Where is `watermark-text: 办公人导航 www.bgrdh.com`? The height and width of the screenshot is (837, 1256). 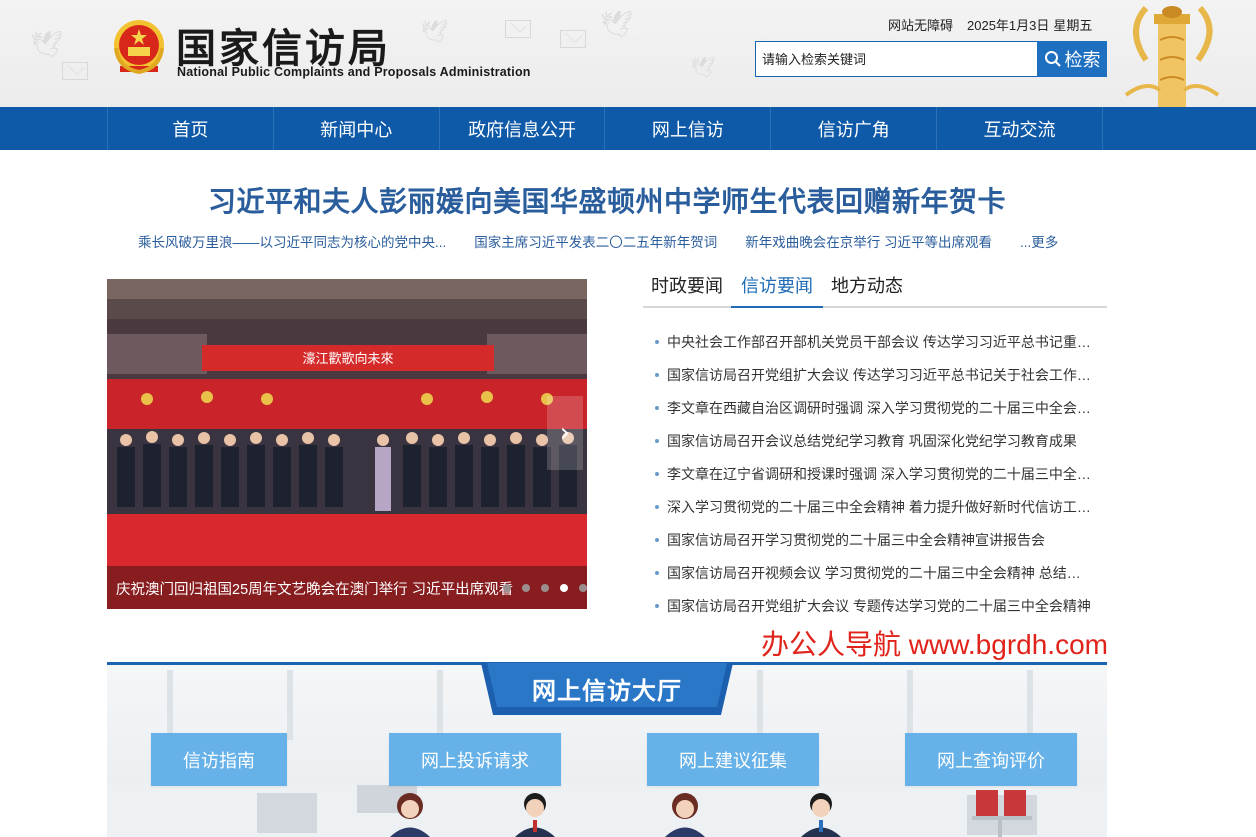
watermark-text: 办公人导航 www.bgrdh.com is located at coordinates (934, 644).